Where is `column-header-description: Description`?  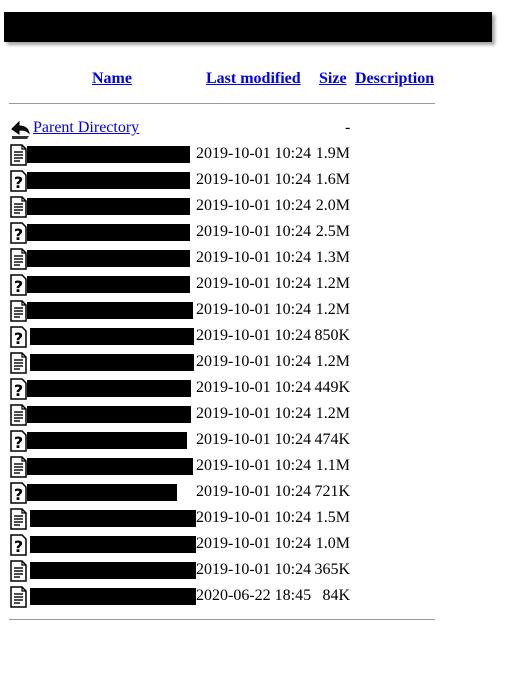 column-header-description: Description is located at coordinates (394, 79).